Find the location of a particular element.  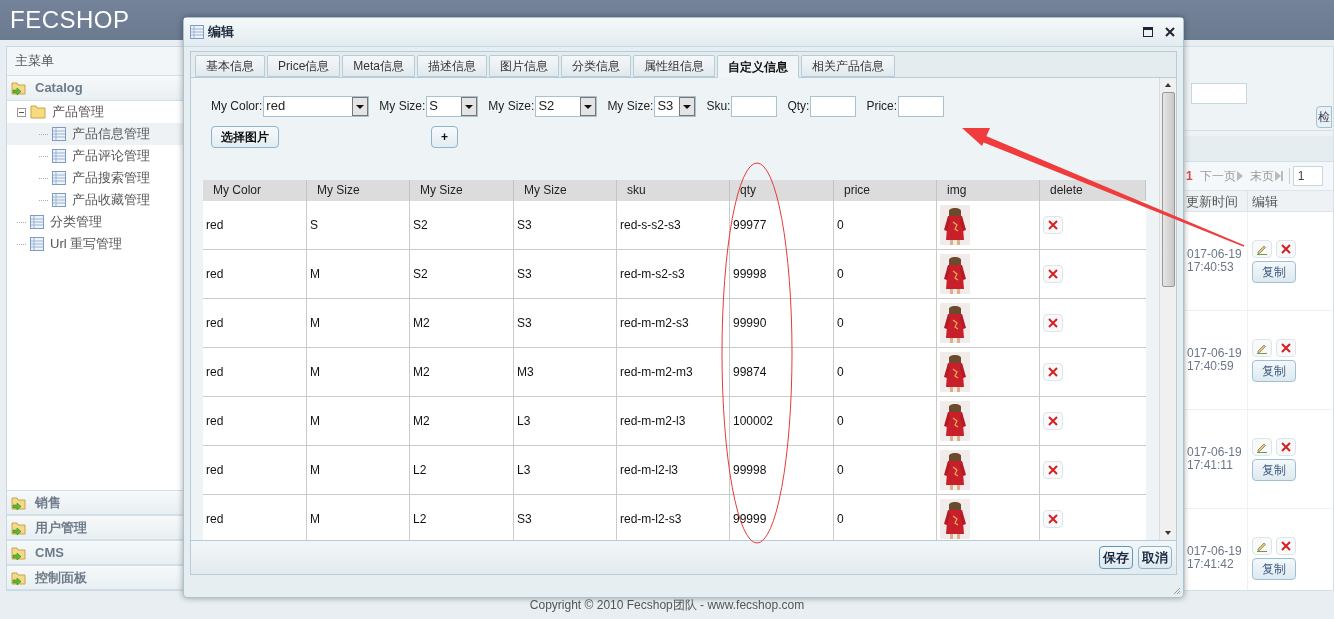

accordion-header: 销售 is located at coordinates (96, 502).